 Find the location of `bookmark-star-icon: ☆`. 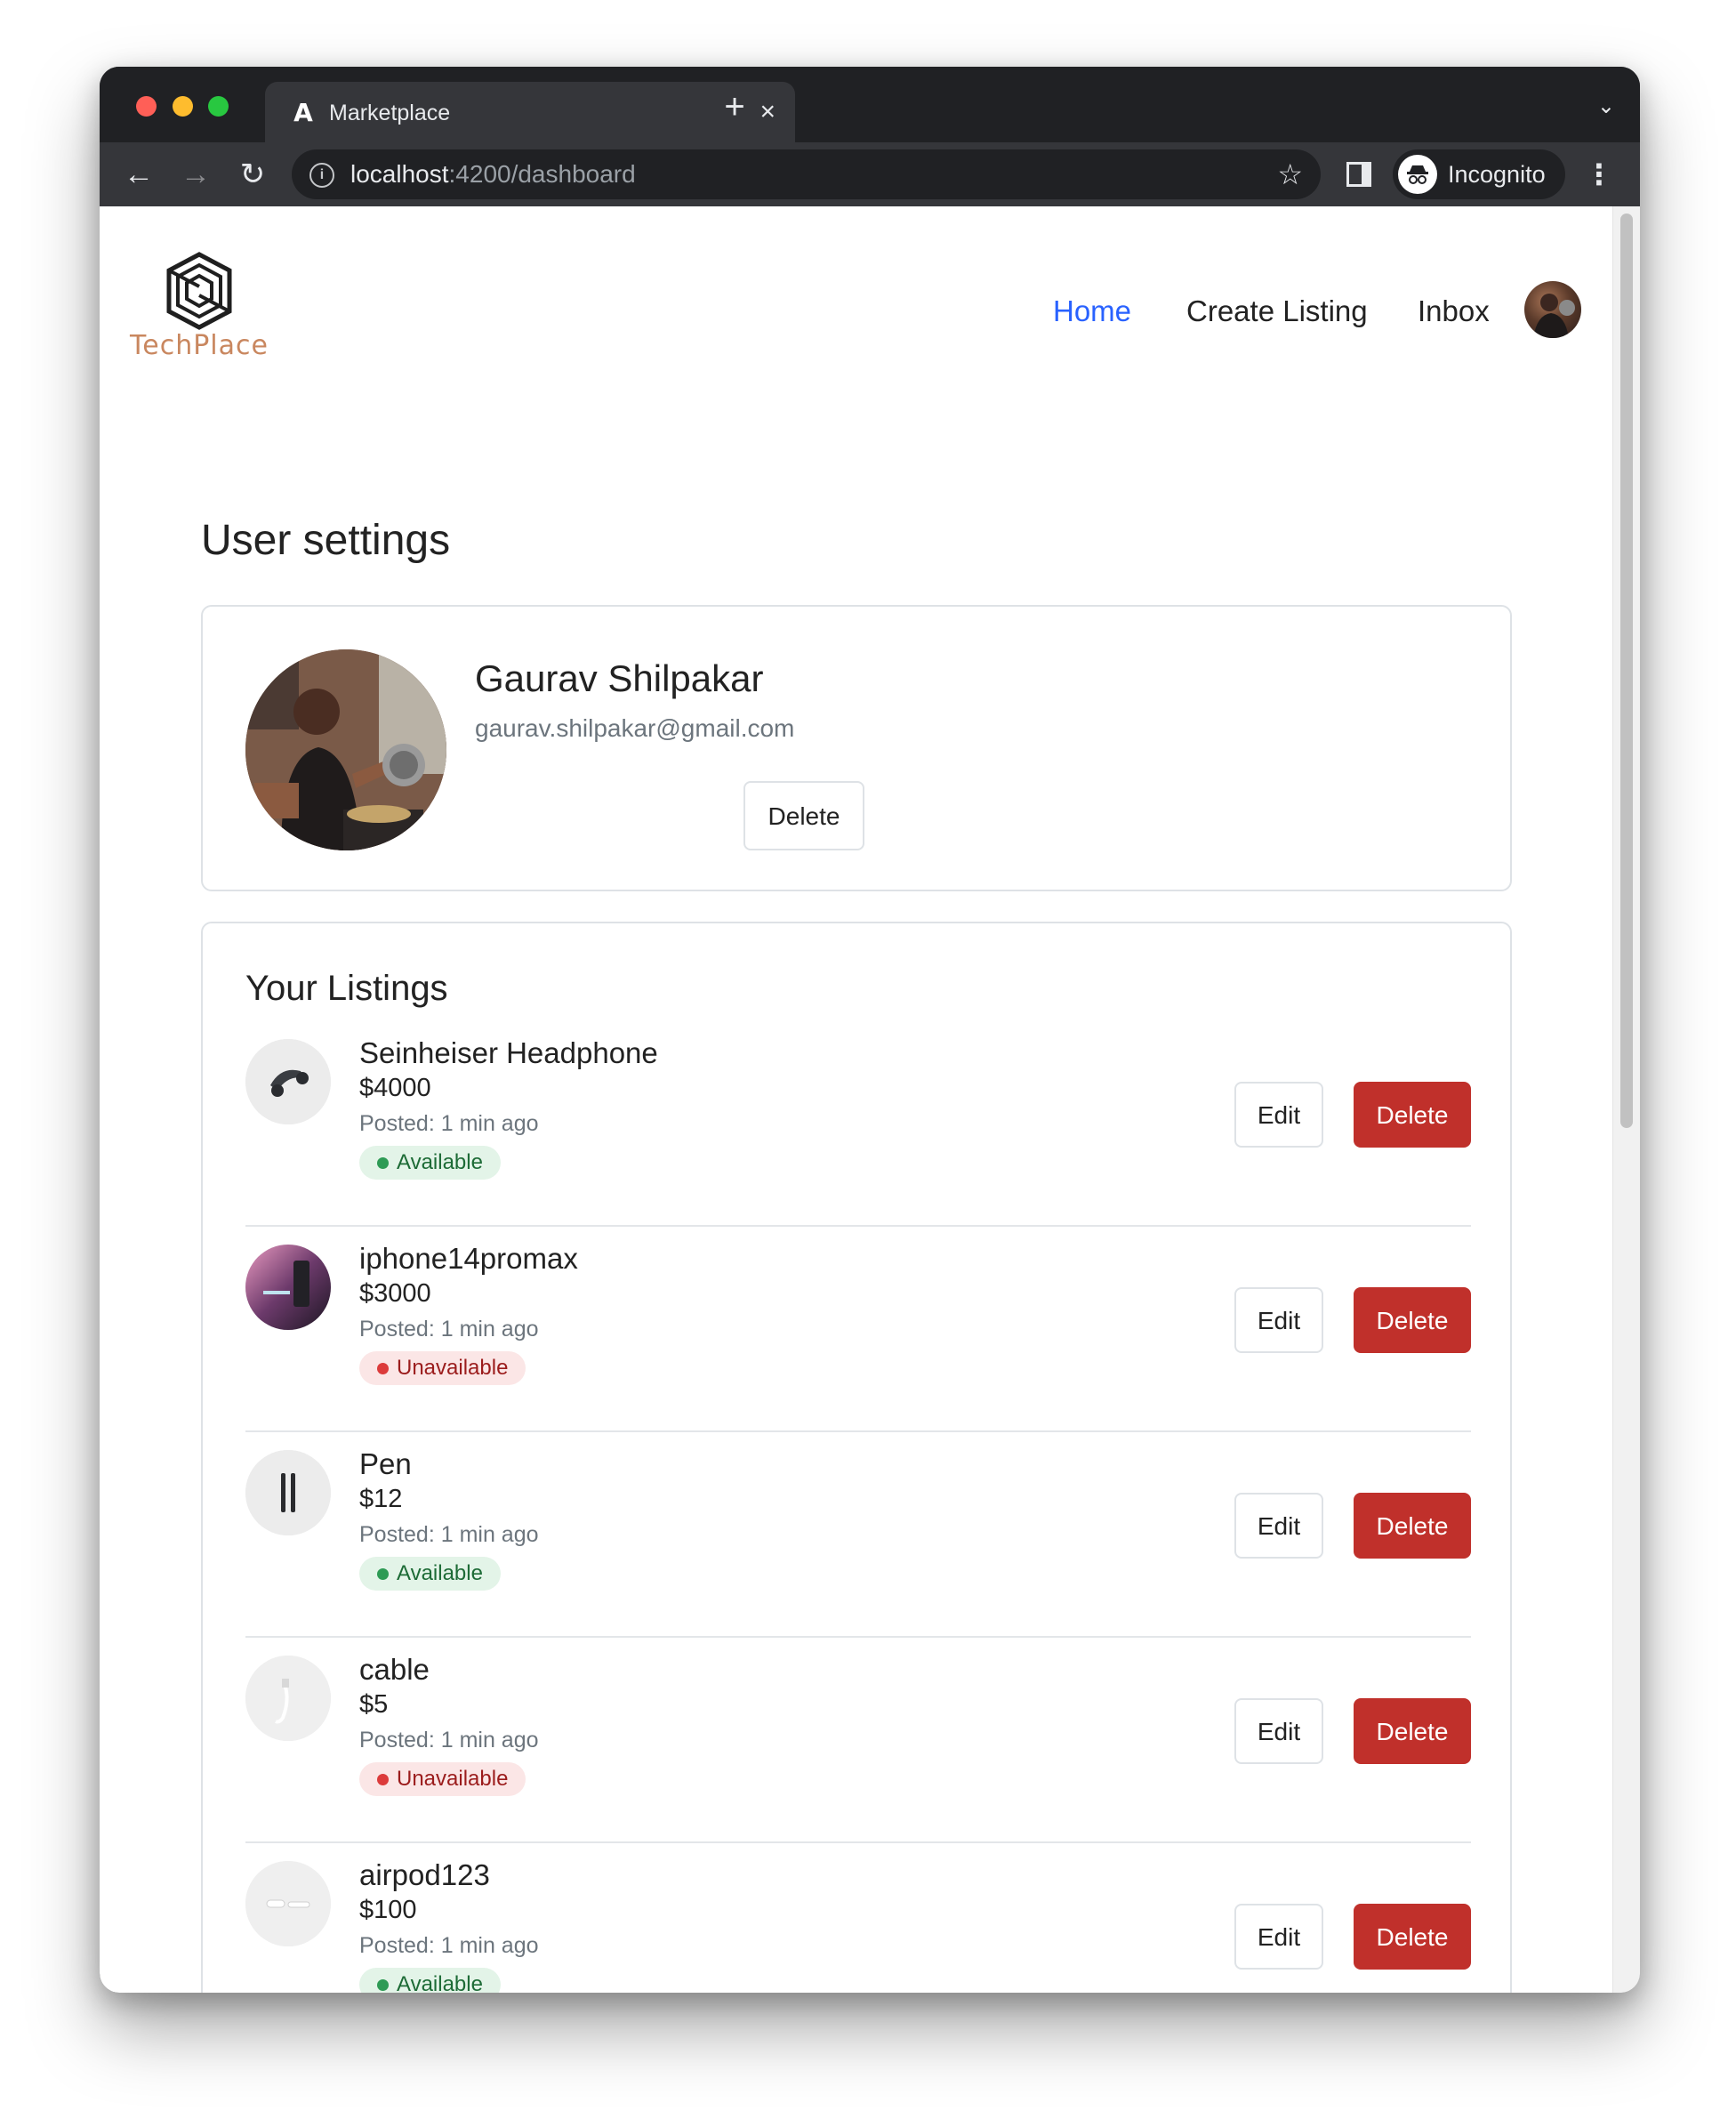

bookmark-star-icon: ☆ is located at coordinates (1290, 174).